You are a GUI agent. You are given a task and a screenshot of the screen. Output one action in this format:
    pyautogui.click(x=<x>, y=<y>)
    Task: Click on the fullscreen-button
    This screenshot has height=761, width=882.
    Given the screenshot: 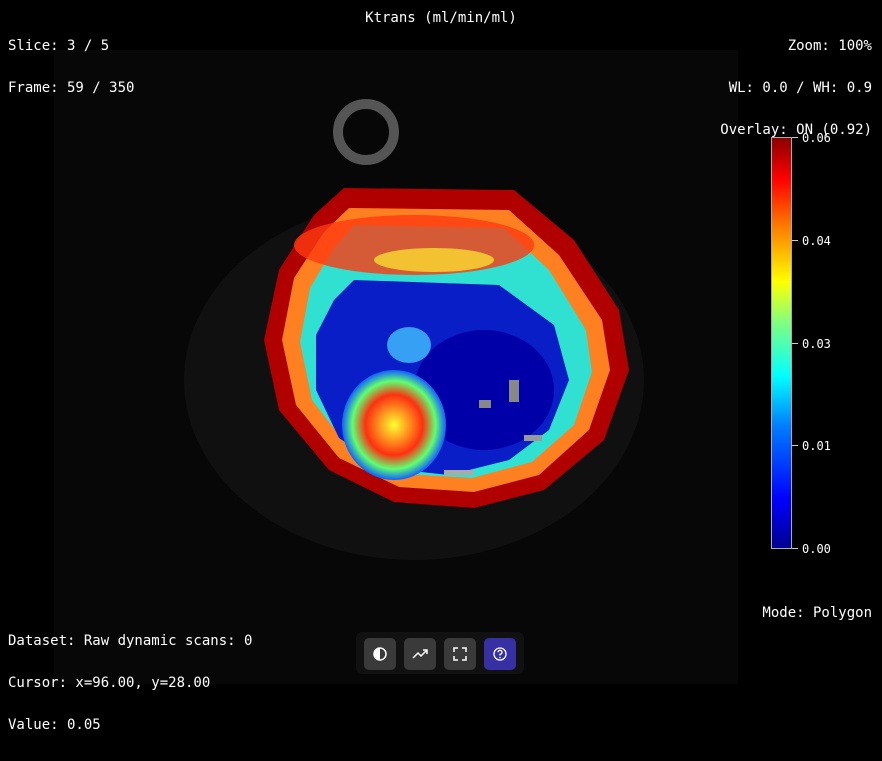 What is the action you would take?
    pyautogui.click(x=460, y=654)
    